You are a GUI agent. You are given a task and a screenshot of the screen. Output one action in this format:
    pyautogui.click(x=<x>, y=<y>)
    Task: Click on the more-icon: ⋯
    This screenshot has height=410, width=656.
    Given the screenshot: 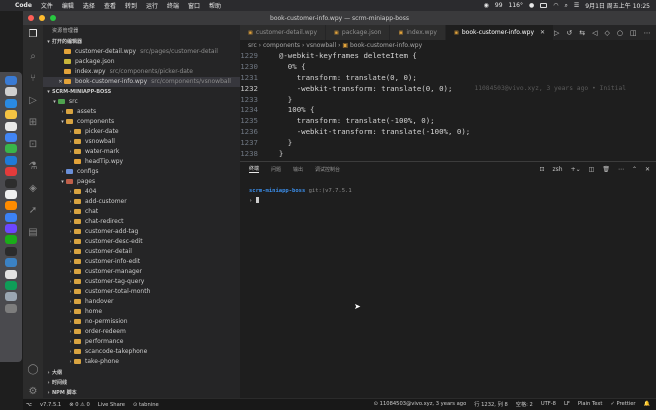 What is the action you would take?
    pyautogui.click(x=621, y=169)
    